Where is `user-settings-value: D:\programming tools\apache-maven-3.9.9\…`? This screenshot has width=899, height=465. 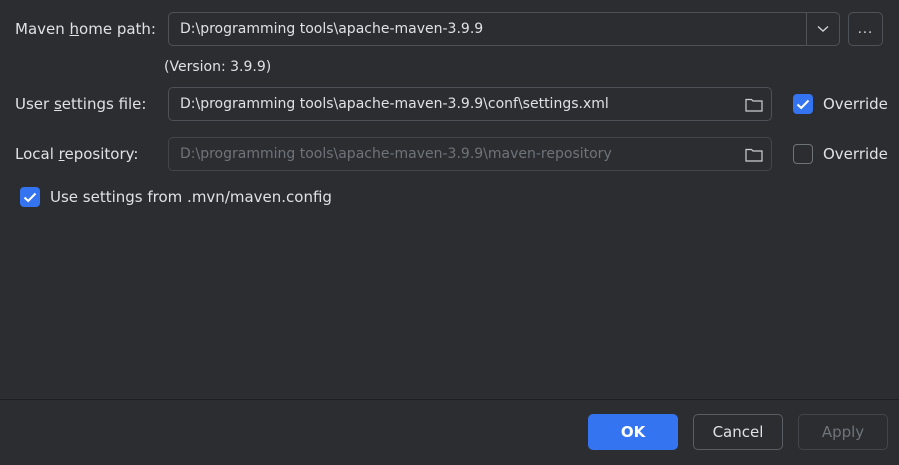
user-settings-value: D:\programming tools\apache-maven-3.9.9\… is located at coordinates (394, 104).